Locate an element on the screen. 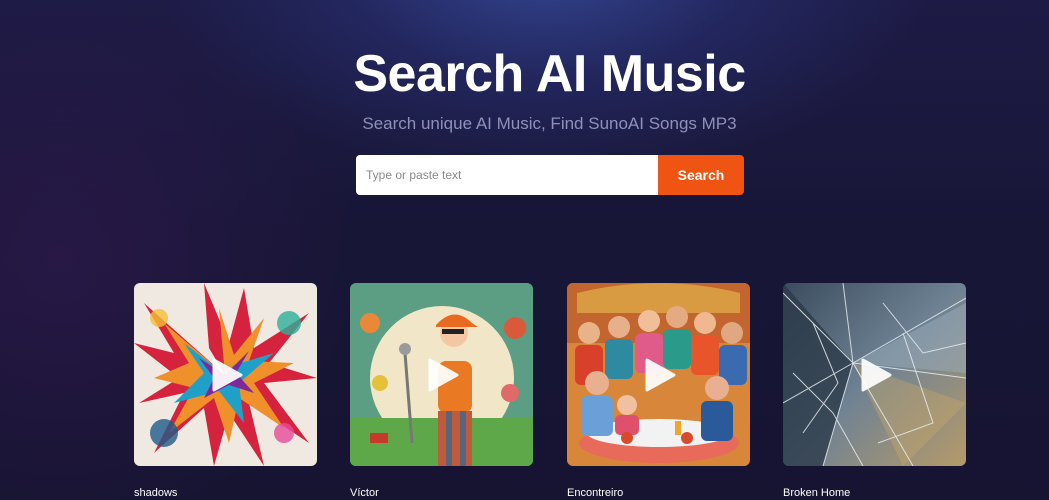 The image size is (1049, 500). page-title: Search AI Music is located at coordinates (549, 74).